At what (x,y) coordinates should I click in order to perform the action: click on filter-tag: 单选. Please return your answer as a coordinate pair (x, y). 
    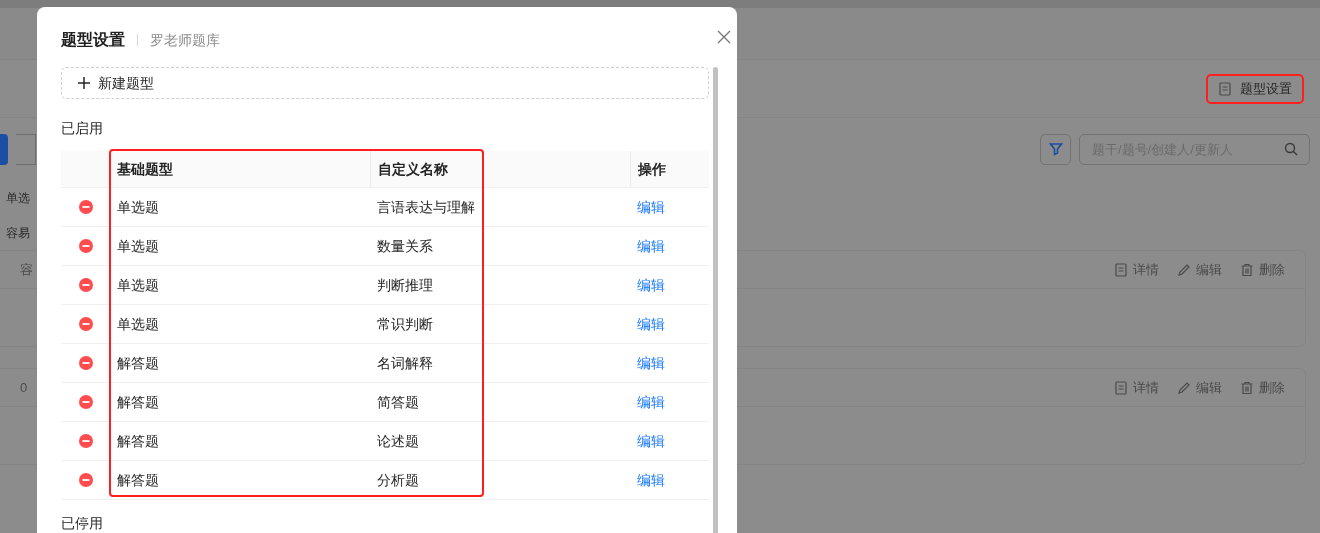
    Looking at the image, I should click on (18, 197).